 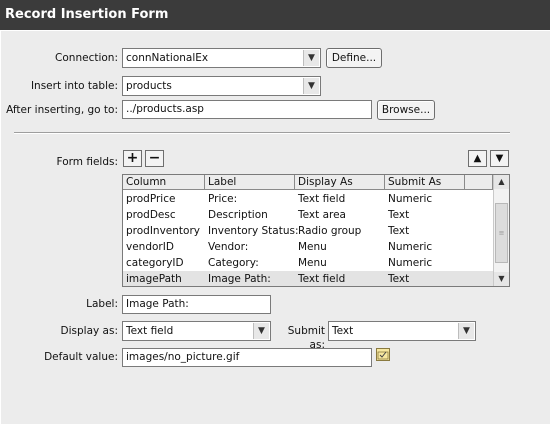 I want to click on grid-header: Column Label Display As Submit As, so click(x=308, y=182).